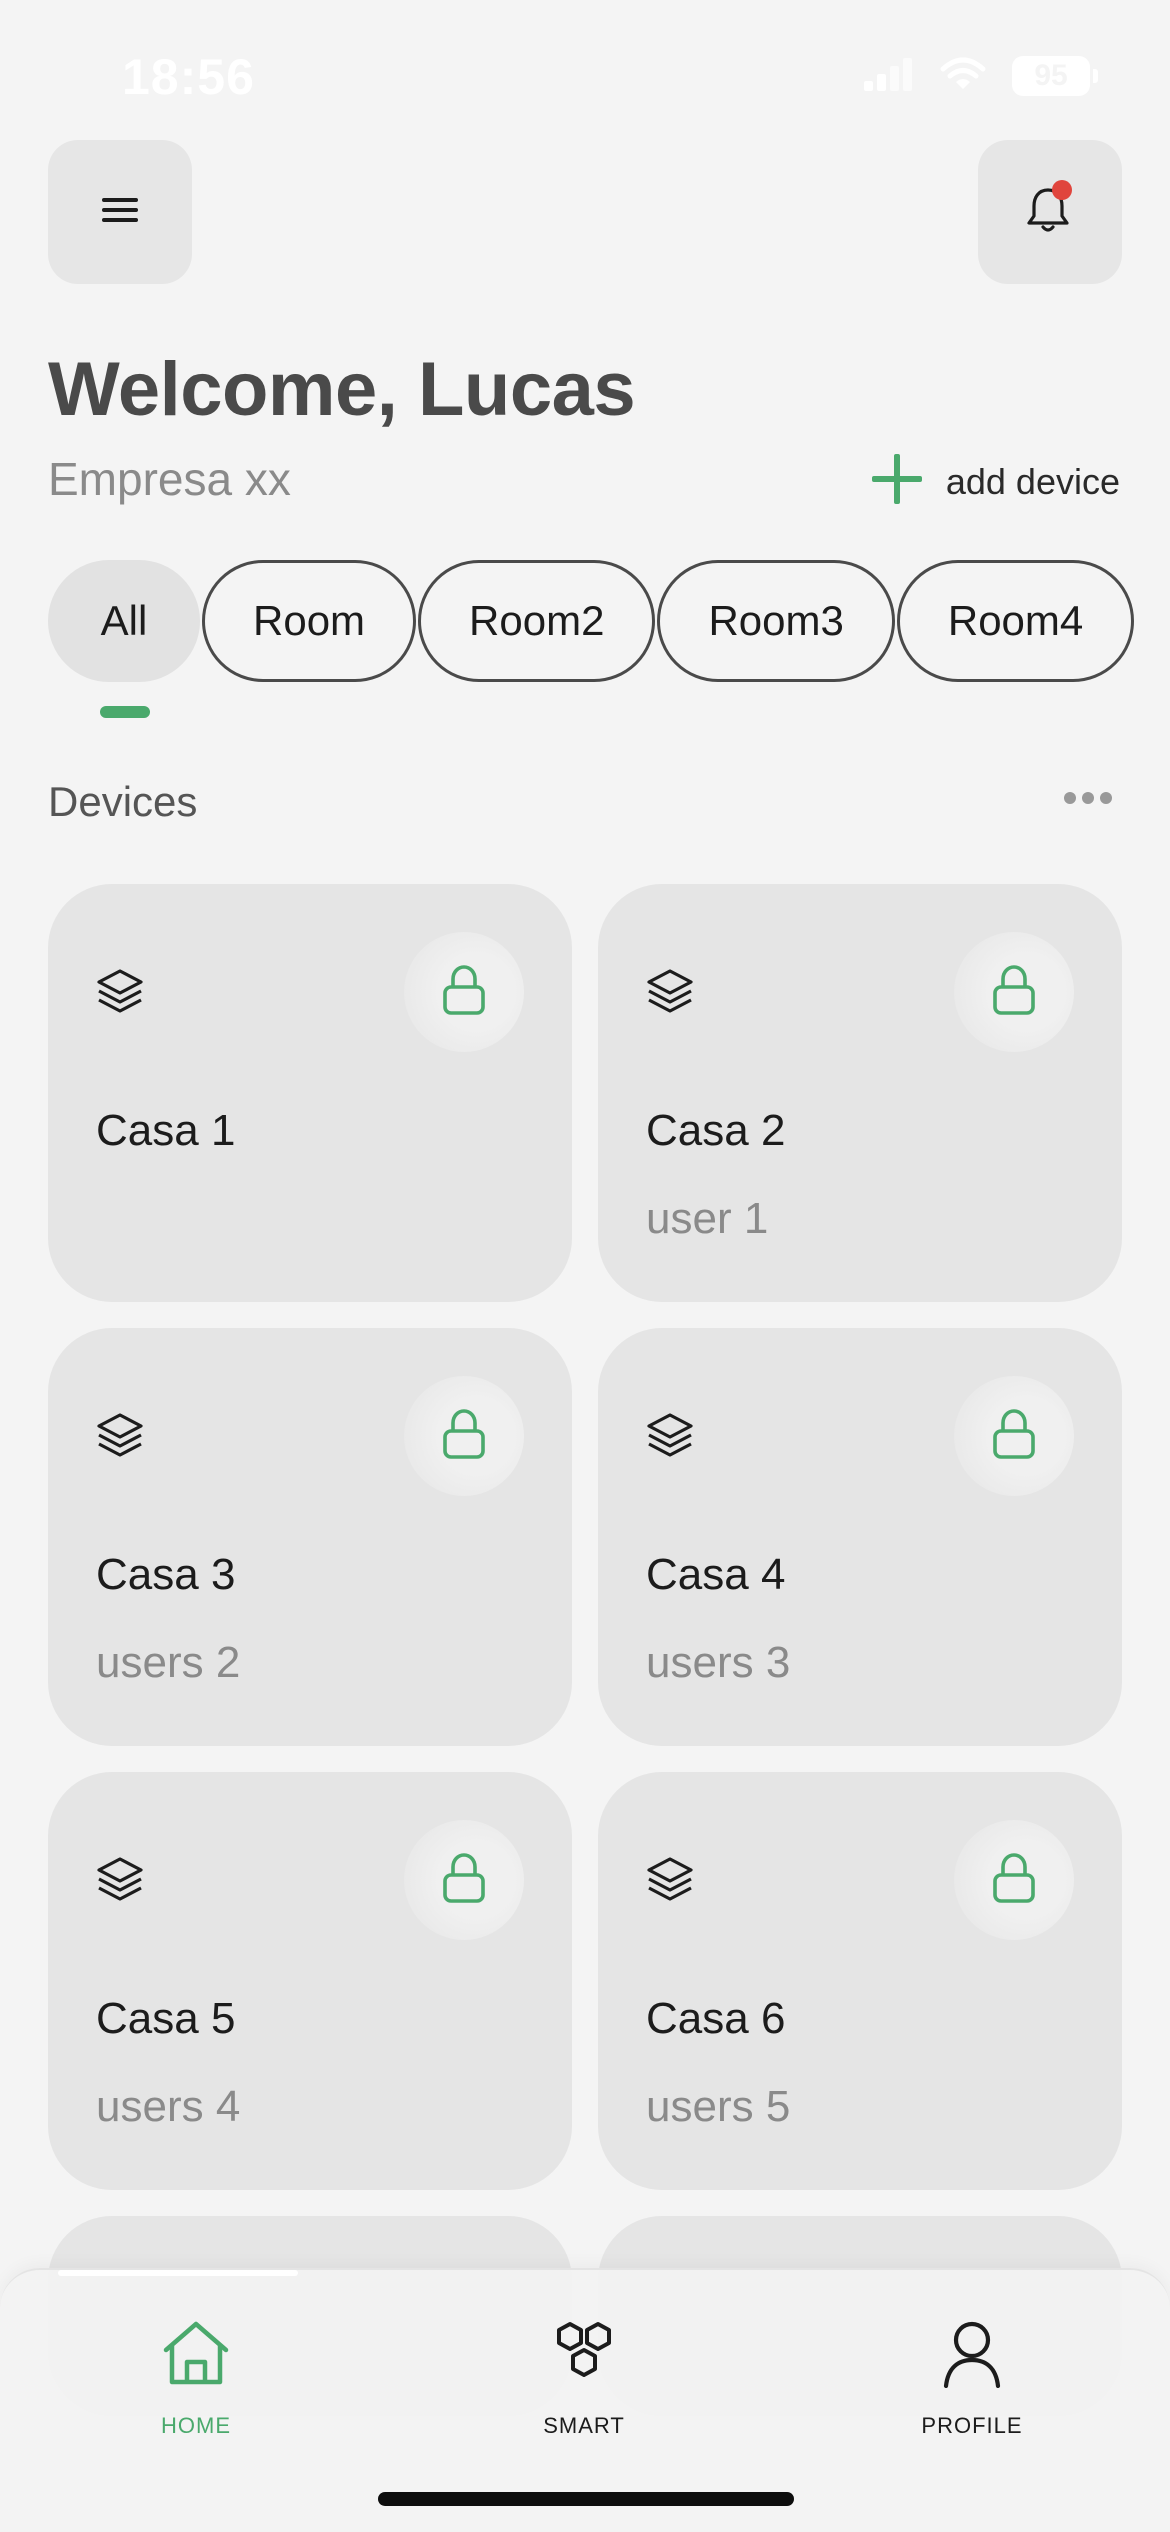  I want to click on device-users: users 5, so click(718, 2106).